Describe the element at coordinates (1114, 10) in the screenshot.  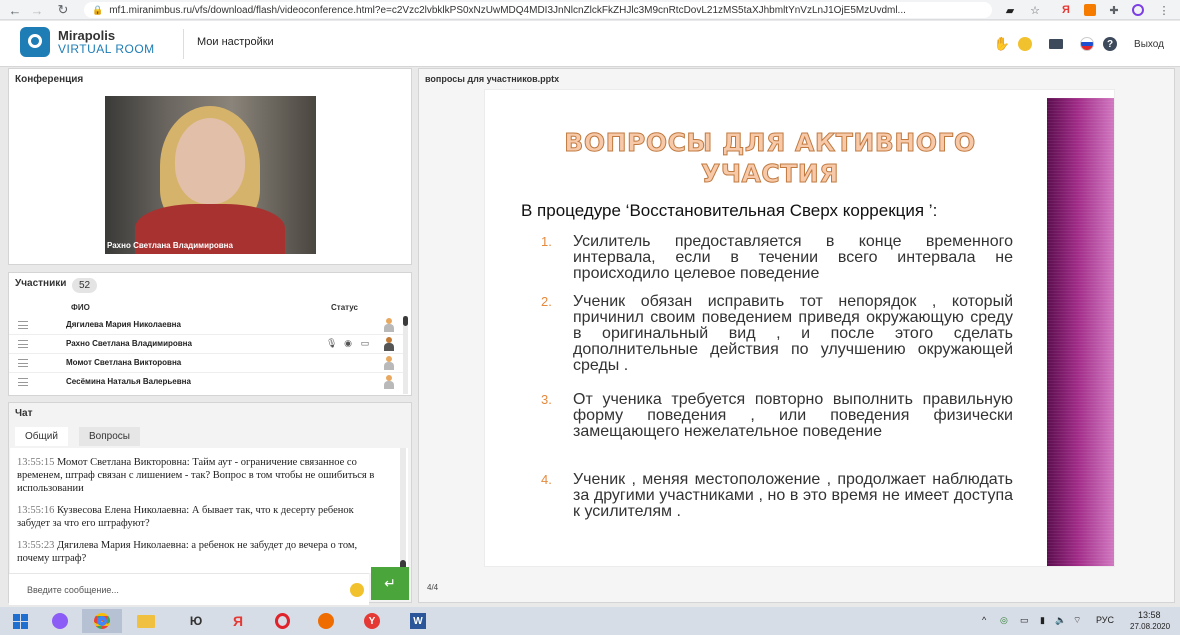
I see `puzzle-icon: ✚` at that location.